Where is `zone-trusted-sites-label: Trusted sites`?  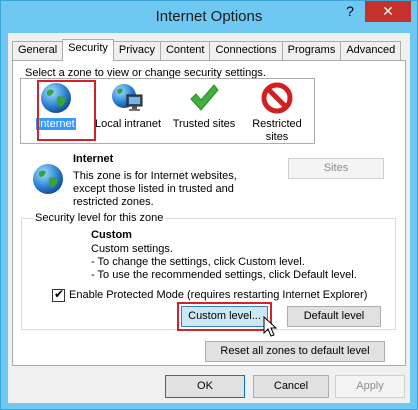
zone-trusted-sites-label: Trusted sites is located at coordinates (204, 124).